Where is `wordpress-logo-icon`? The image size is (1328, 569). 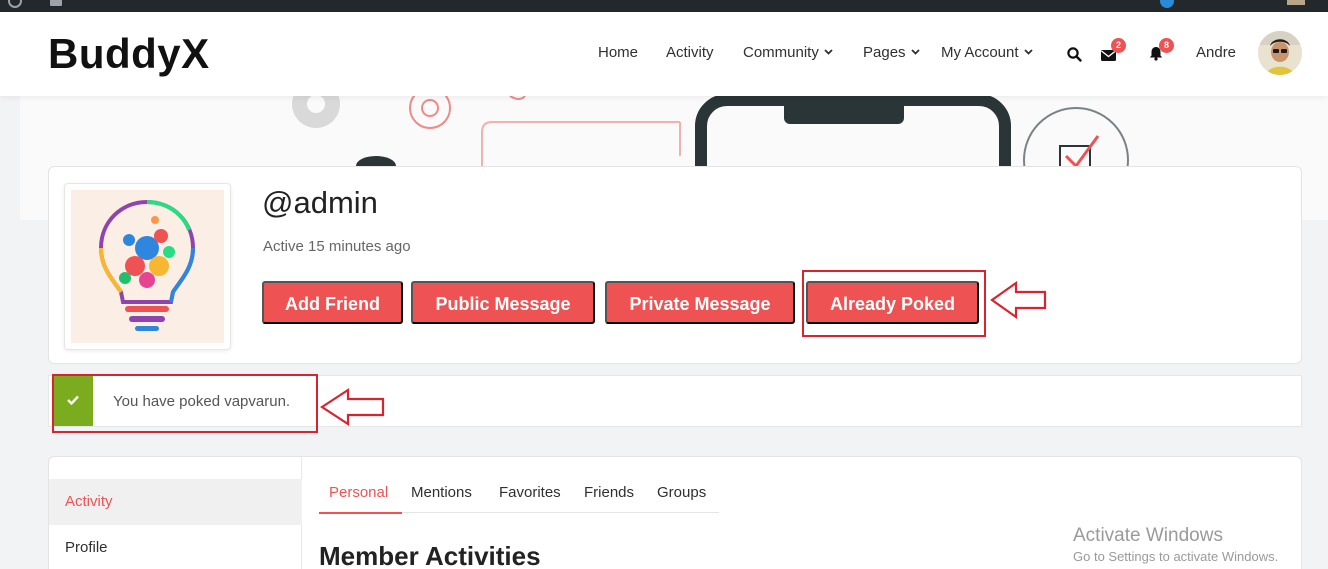 wordpress-logo-icon is located at coordinates (15, 4).